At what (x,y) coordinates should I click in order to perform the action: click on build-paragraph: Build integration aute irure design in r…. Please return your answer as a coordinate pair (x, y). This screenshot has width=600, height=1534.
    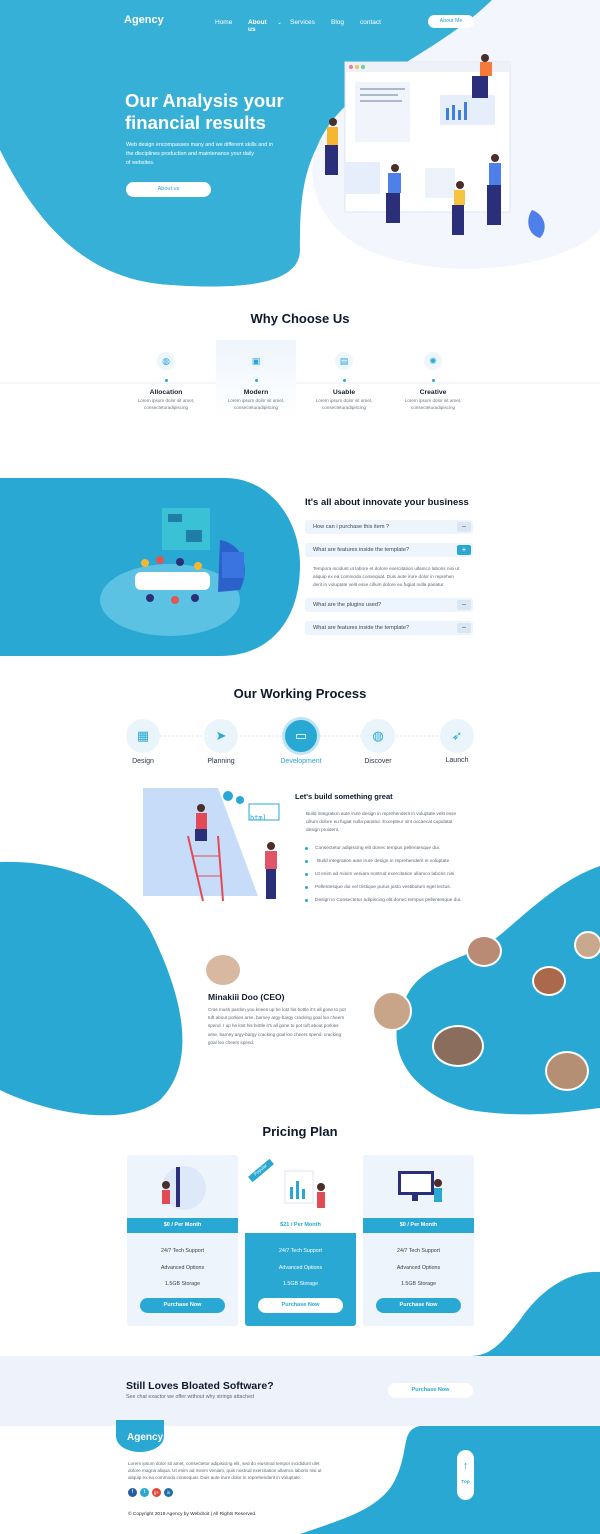
    Looking at the image, I should click on (381, 822).